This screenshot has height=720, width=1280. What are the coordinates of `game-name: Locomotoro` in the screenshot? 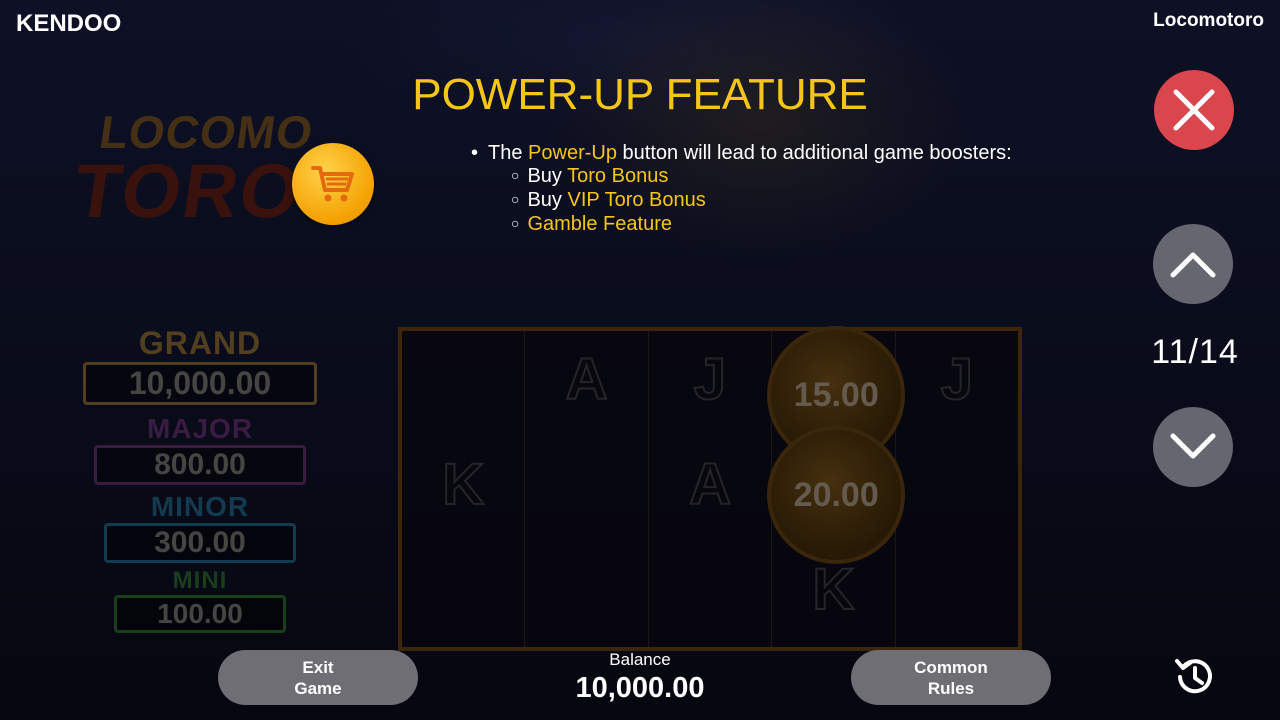 It's located at (1208, 20).